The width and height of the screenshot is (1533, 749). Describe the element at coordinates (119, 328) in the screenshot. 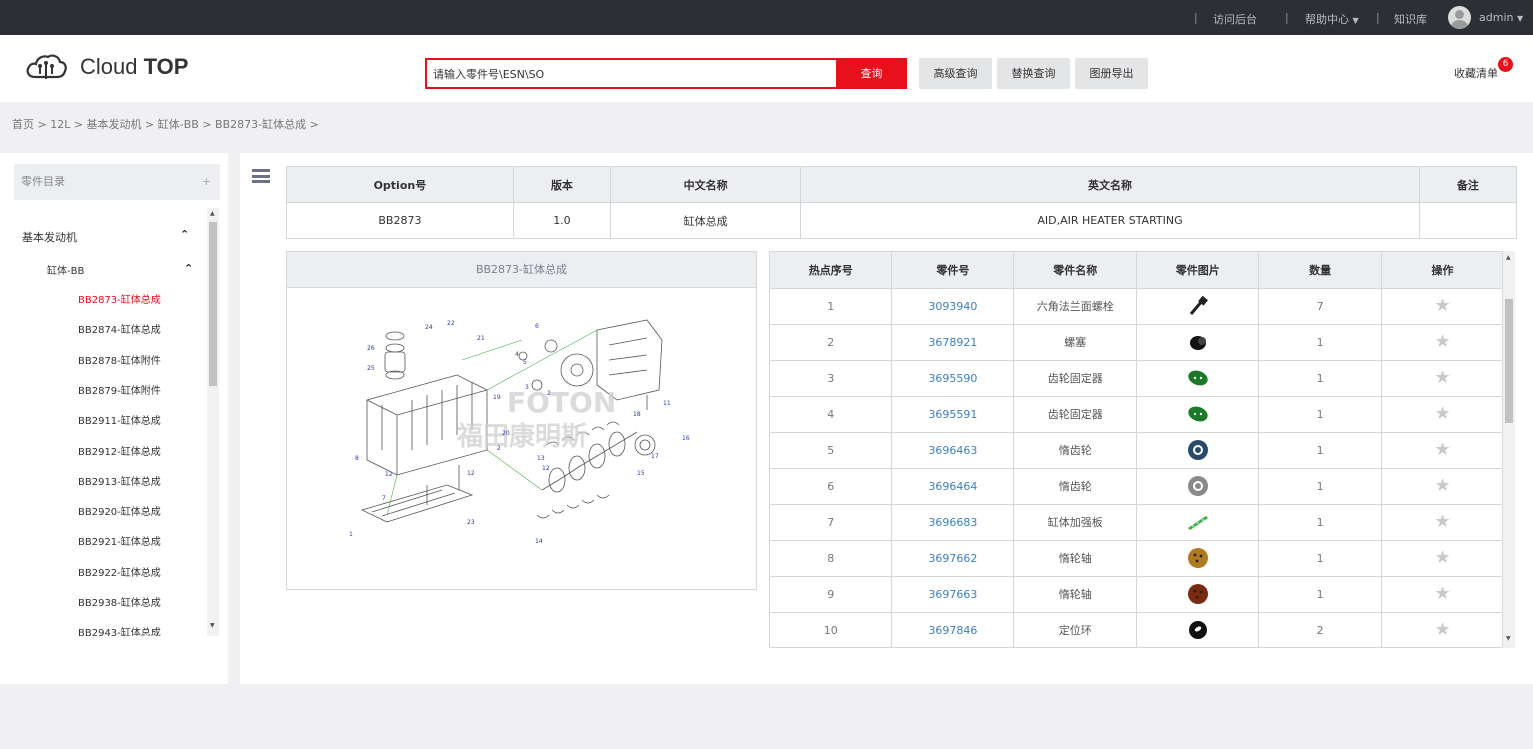

I see `tree-leaf-item: BB2874-缸体总成` at that location.